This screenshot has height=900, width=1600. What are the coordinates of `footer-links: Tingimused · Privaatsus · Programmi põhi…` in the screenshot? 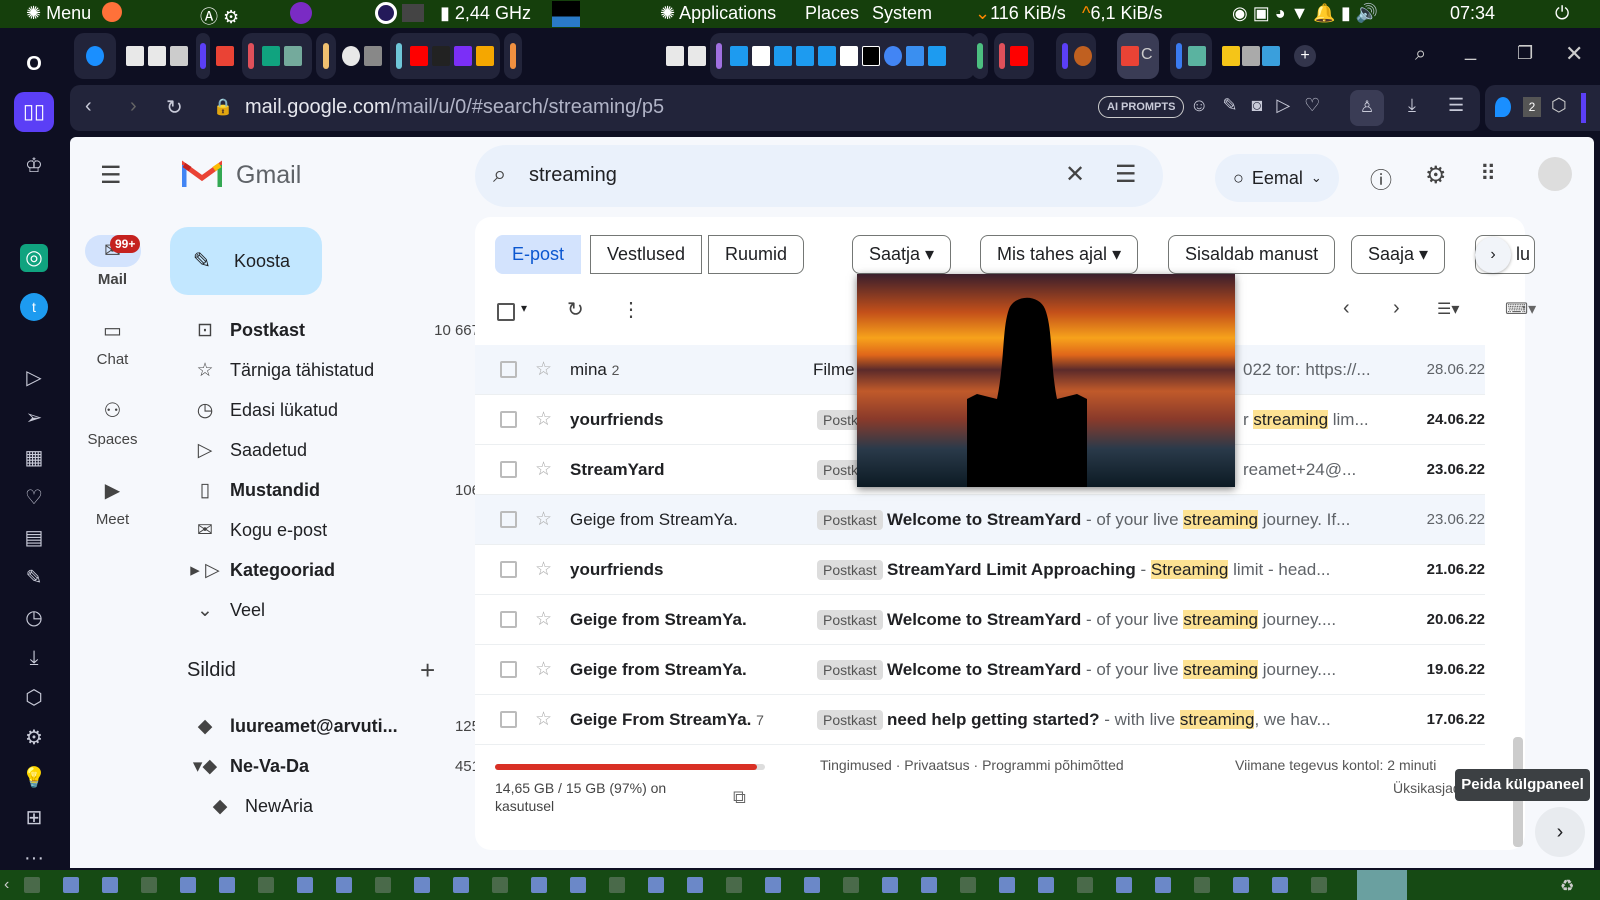 It's located at (972, 765).